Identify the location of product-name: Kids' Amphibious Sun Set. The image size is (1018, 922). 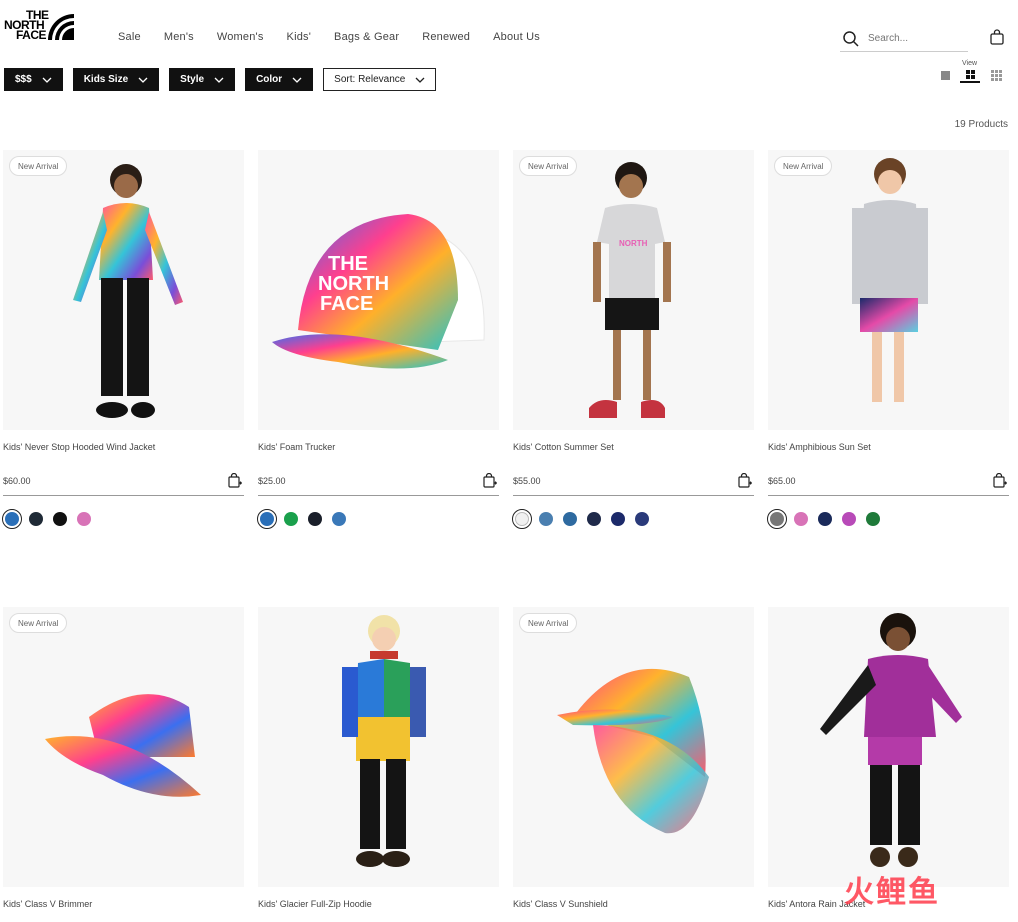
(819, 447).